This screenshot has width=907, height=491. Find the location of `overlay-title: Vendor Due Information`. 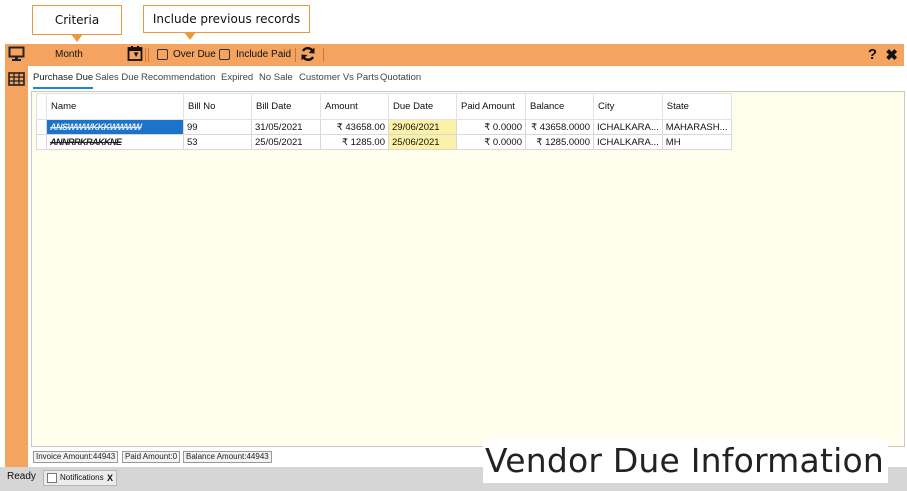

overlay-title: Vendor Due Information is located at coordinates (685, 461).